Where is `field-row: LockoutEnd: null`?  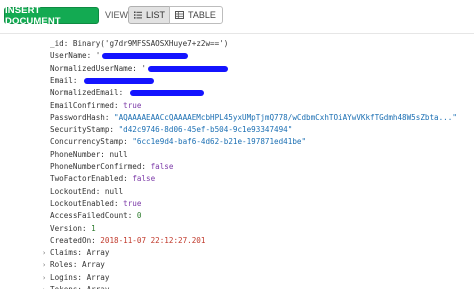
field-row: LockoutEnd: null is located at coordinates (86, 192).